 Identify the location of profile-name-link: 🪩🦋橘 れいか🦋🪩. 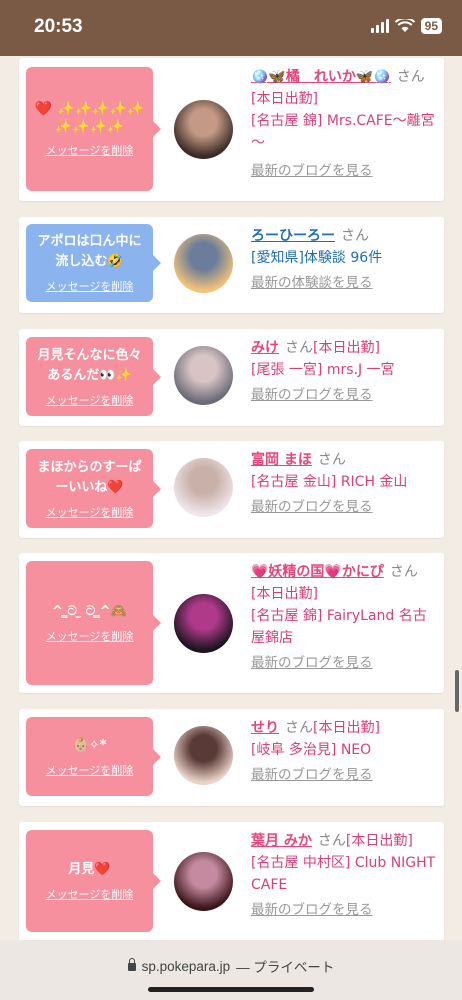
(321, 77).